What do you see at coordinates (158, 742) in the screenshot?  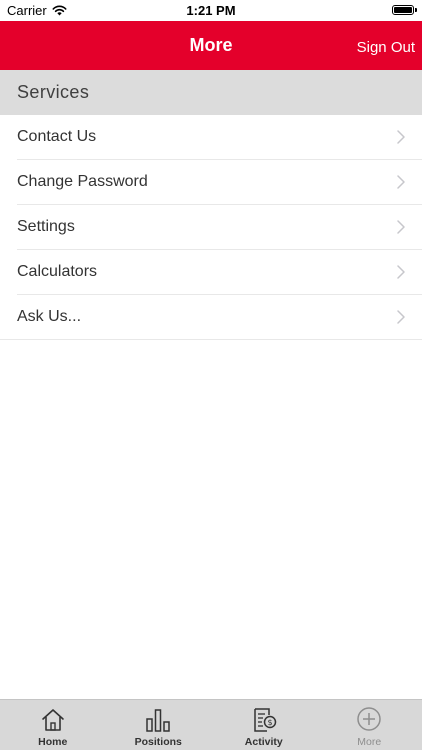 I see `tab-positions-label: Positions` at bounding box center [158, 742].